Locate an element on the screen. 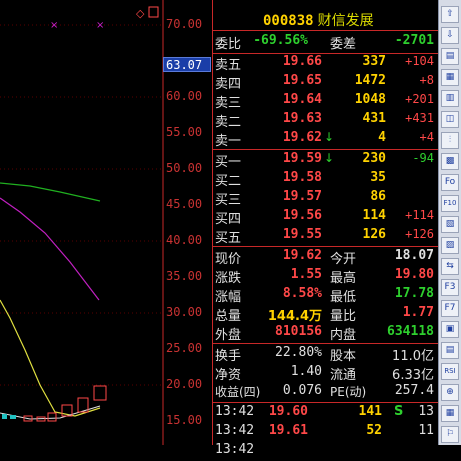  tick-row: 13:42 19.60 141 S 13 is located at coordinates (324, 411).